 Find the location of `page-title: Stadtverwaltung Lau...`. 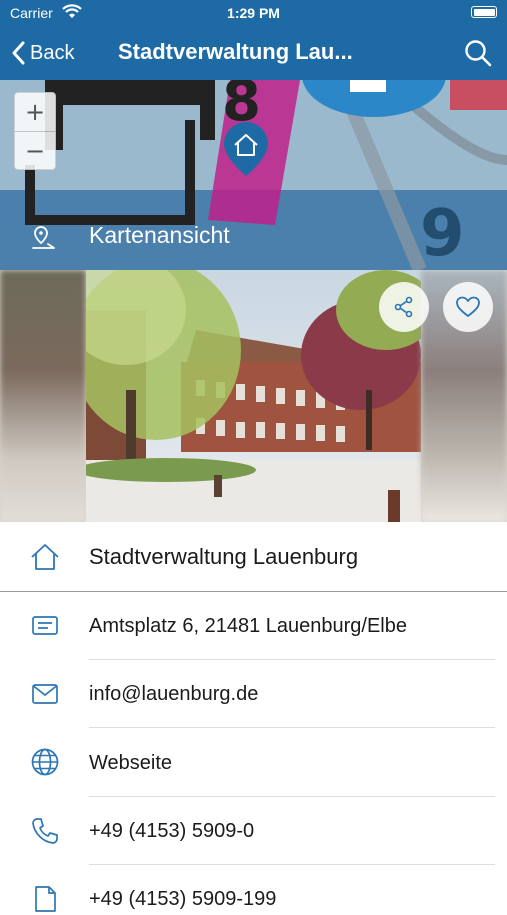

page-title: Stadtverwaltung Lau... is located at coordinates (235, 51).